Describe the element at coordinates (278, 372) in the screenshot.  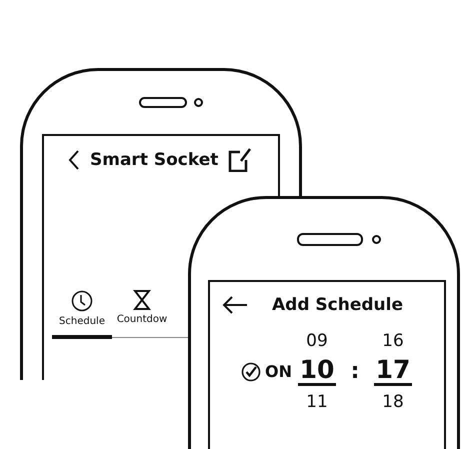
I see `on-label: ON` at that location.